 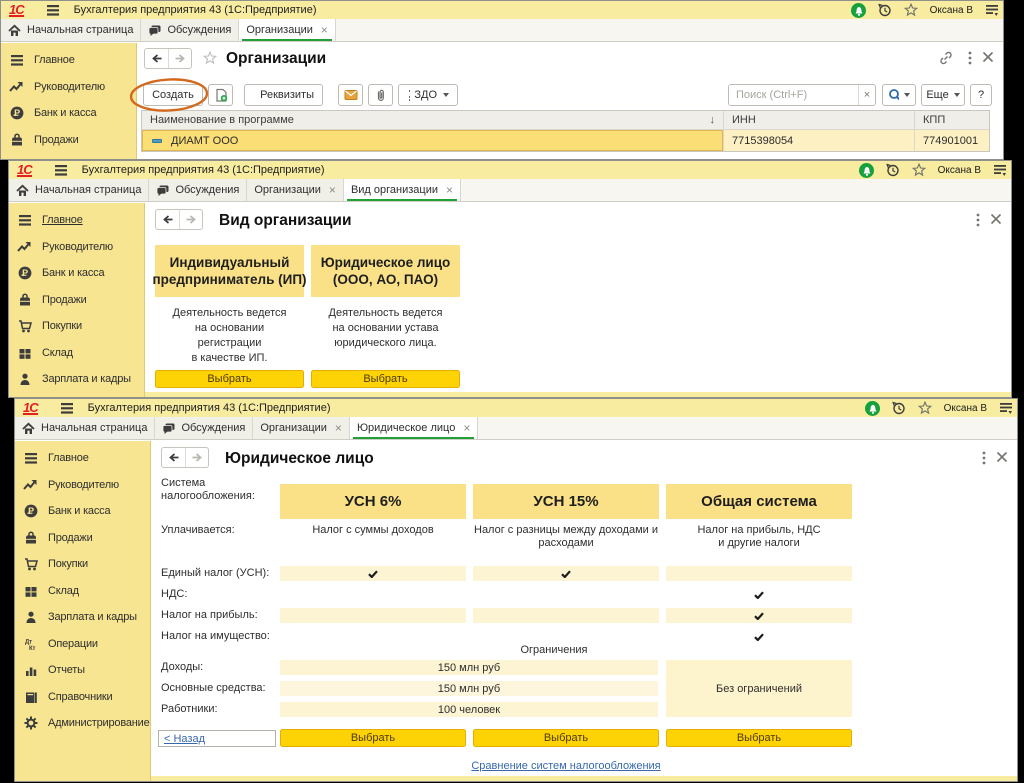 I want to click on sidebar-item-administration: Администрирование, so click(x=82, y=723).